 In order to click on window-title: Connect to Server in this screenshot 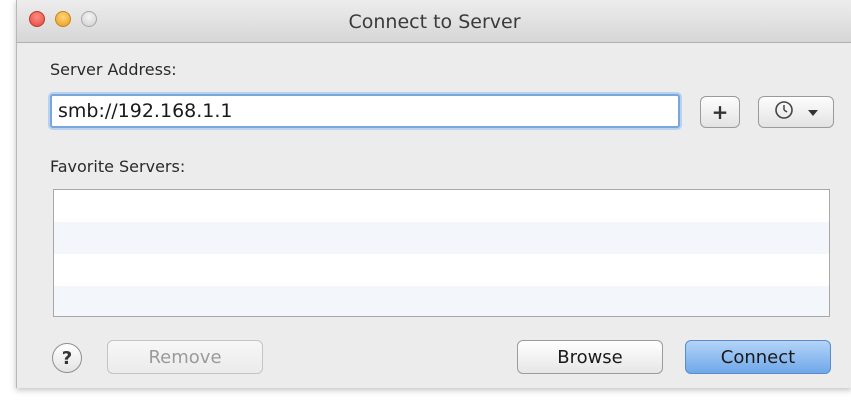, I will do `click(434, 22)`.